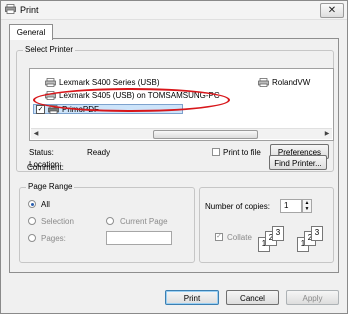 Image resolution: width=348 pixels, height=314 pixels. What do you see at coordinates (216, 152) in the screenshot?
I see `print-to-file-checkbox` at bounding box center [216, 152].